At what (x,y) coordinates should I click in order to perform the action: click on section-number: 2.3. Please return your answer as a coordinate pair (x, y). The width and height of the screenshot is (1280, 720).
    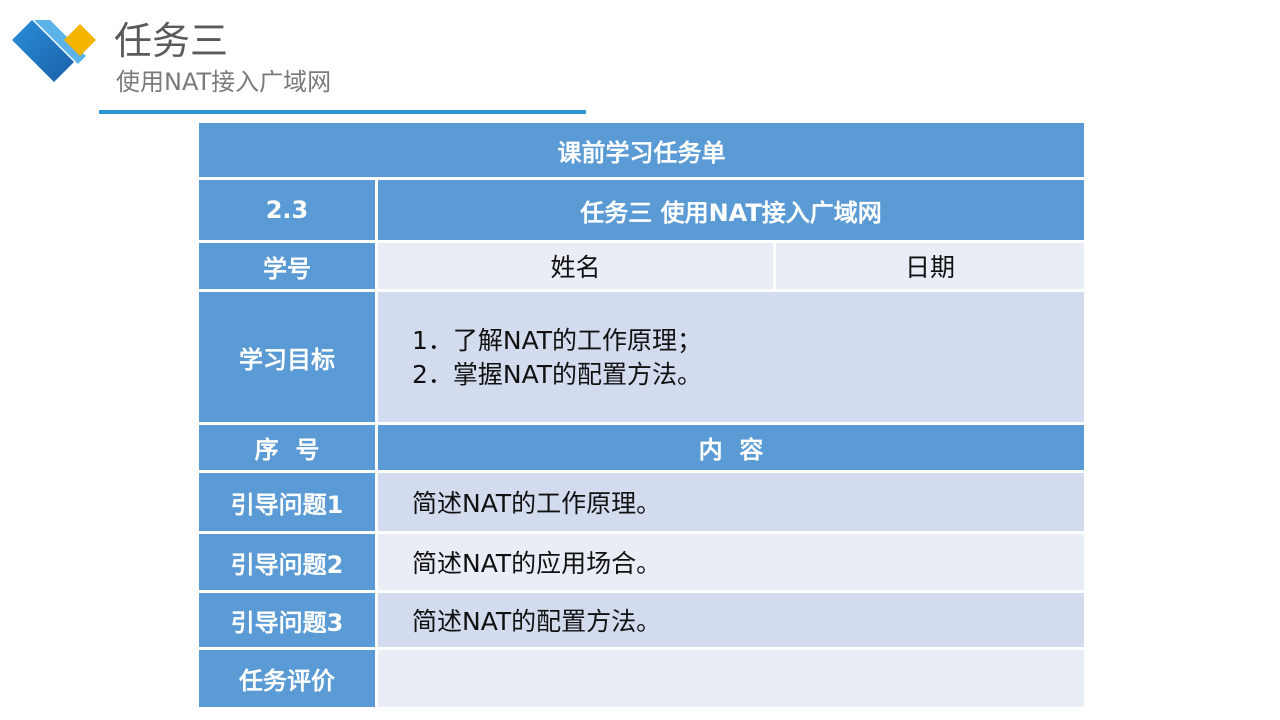
    Looking at the image, I should click on (287, 210).